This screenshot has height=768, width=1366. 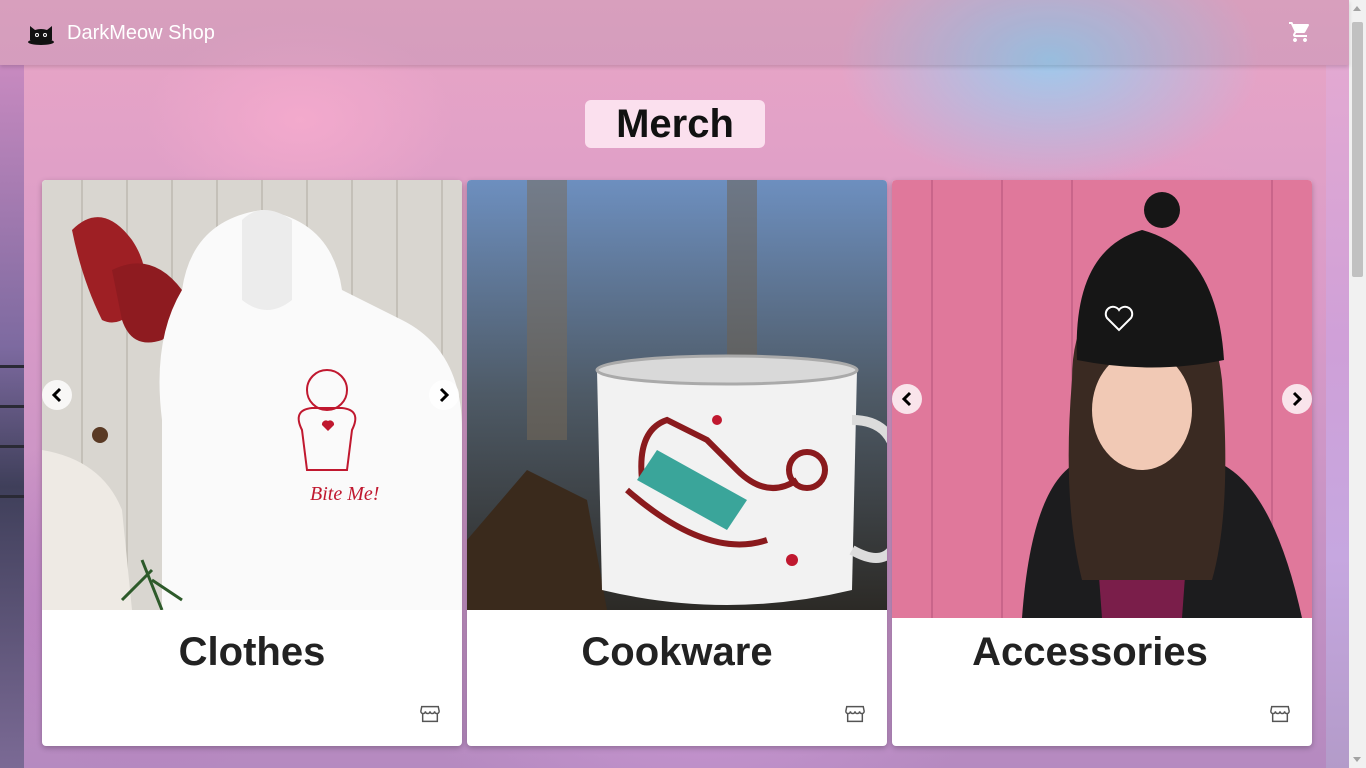 What do you see at coordinates (252, 652) in the screenshot?
I see `category-title: Clothes` at bounding box center [252, 652].